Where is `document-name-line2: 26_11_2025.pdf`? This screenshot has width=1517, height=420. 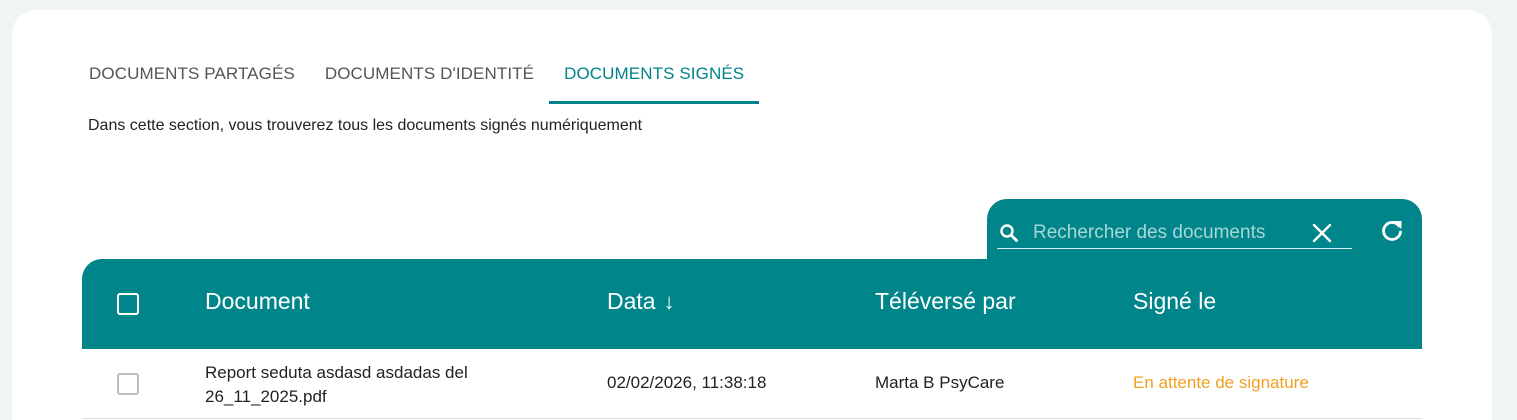 document-name-line2: 26_11_2025.pdf is located at coordinates (266, 396).